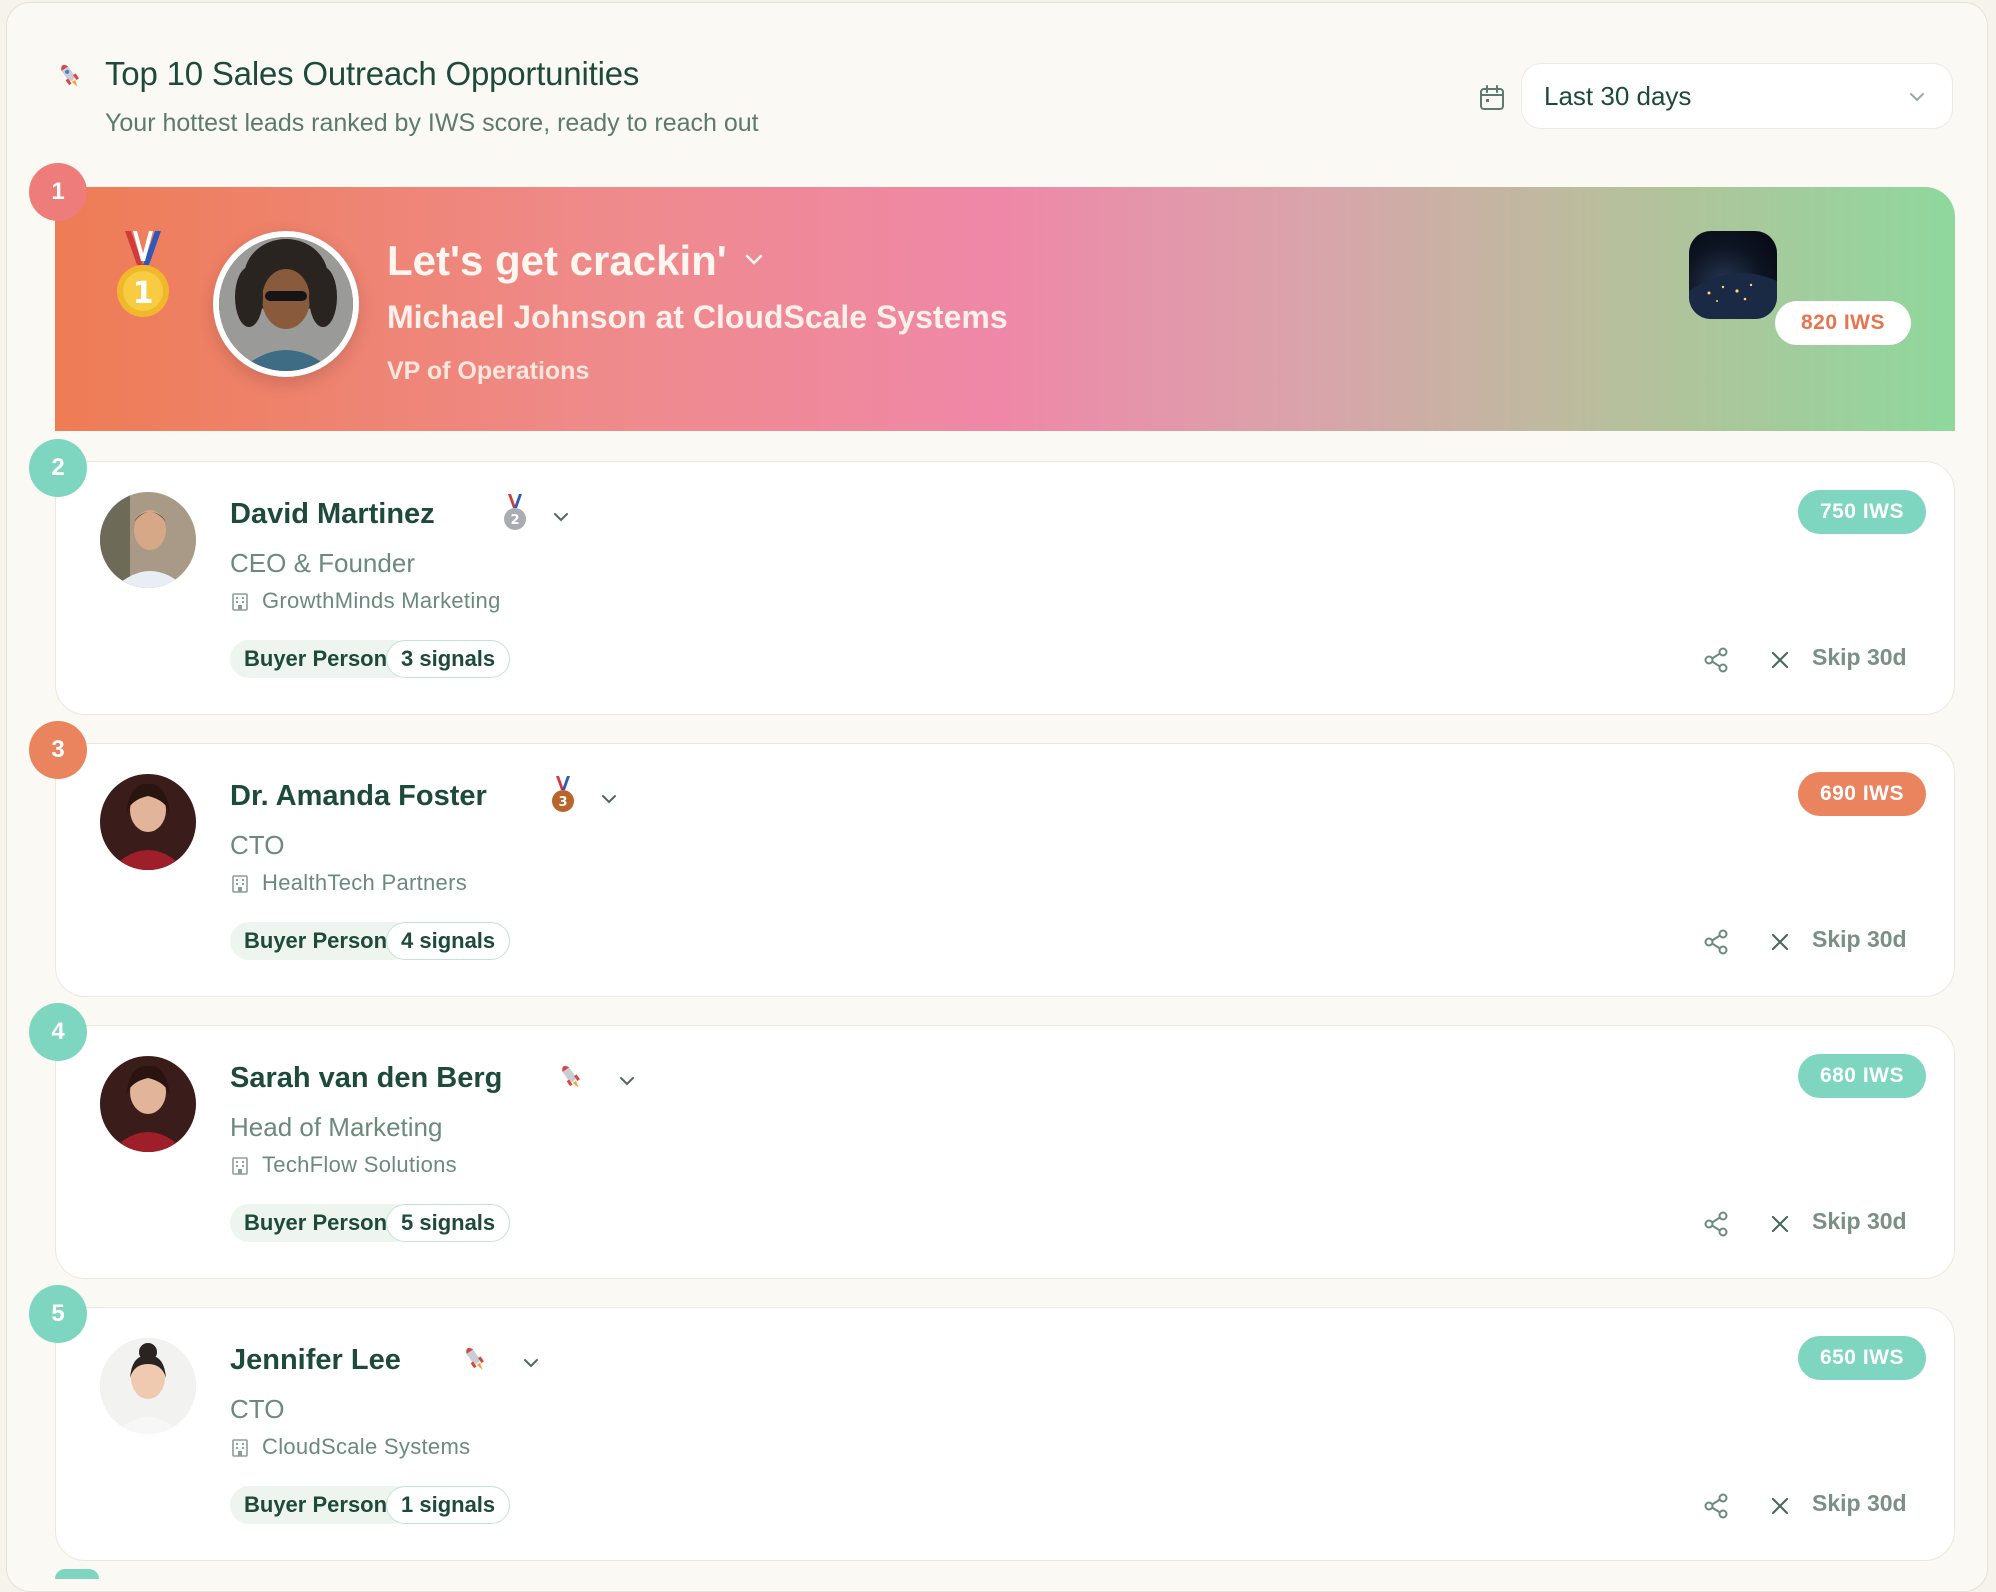 The width and height of the screenshot is (1996, 1592). What do you see at coordinates (1861, 512) in the screenshot?
I see `iws-score-badge: 750 IWS` at bounding box center [1861, 512].